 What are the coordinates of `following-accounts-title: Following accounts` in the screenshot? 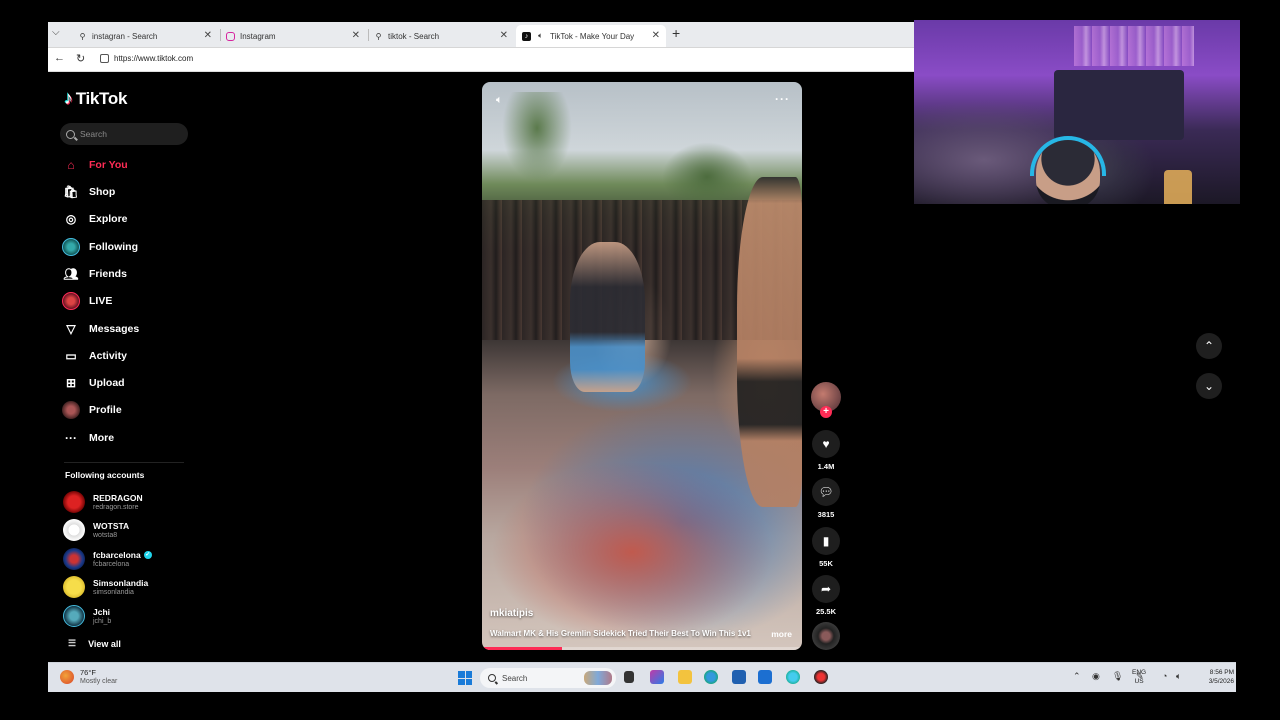 It's located at (105, 475).